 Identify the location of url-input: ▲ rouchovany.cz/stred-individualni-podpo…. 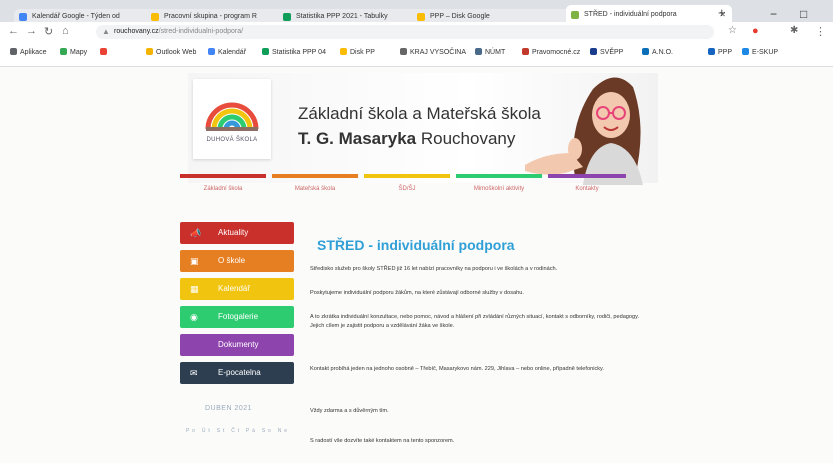
(405, 32).